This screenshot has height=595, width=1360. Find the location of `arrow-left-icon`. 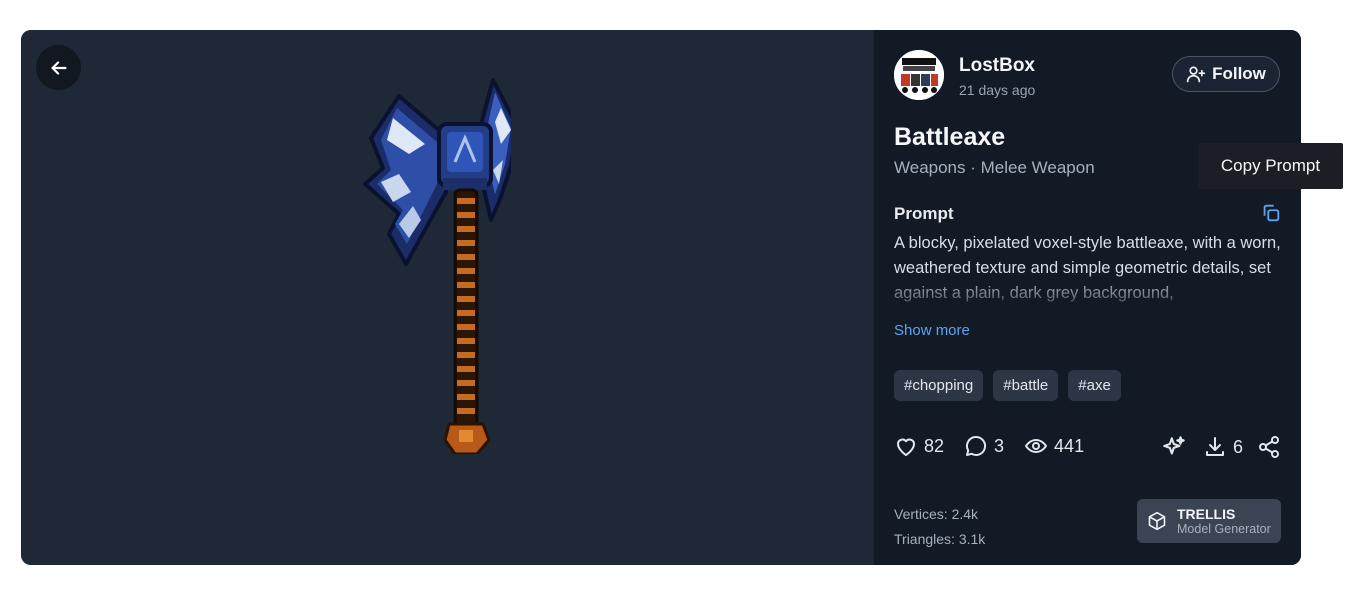

arrow-left-icon is located at coordinates (58, 67).